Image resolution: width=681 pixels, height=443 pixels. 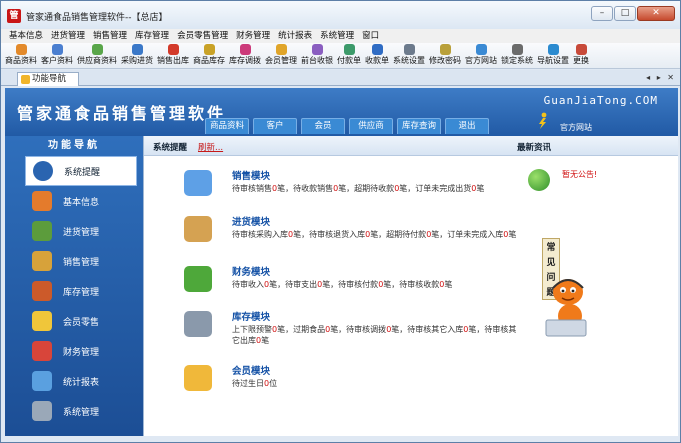 I want to click on toolbar-button-8: 前台收银, so click(x=317, y=55).